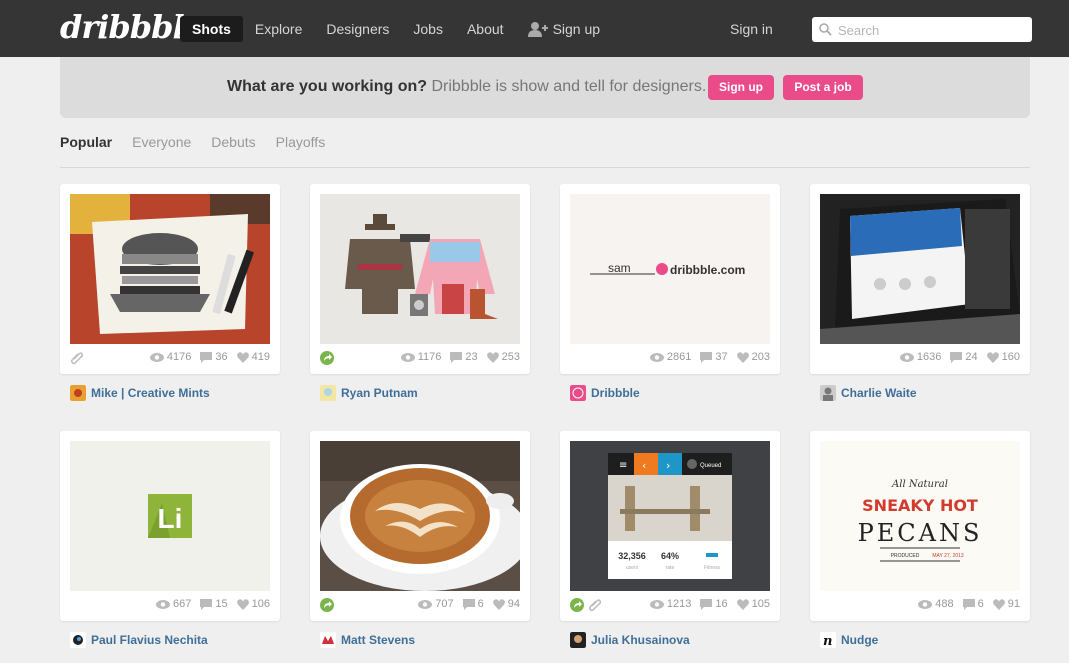 The height and width of the screenshot is (663, 1069). Describe the element at coordinates (182, 604) in the screenshot. I see `views-count: 667` at that location.